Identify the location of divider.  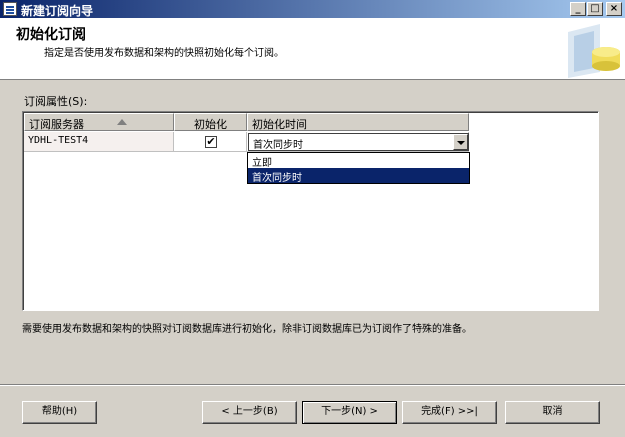
(312, 385).